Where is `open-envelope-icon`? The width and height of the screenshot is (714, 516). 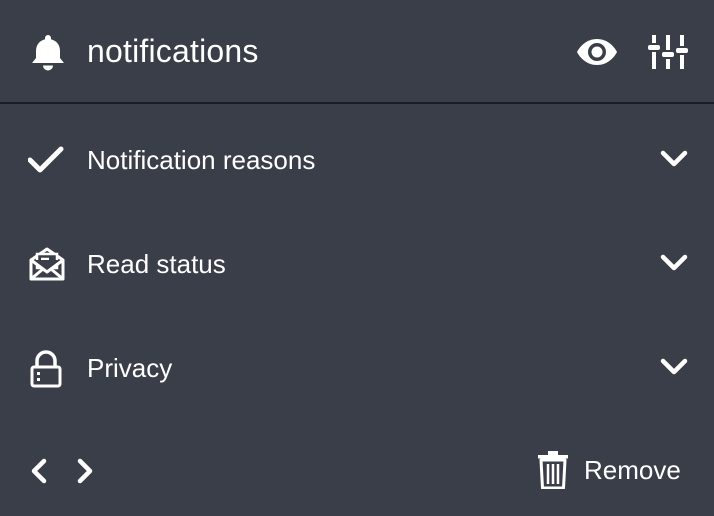
open-envelope-icon is located at coordinates (46, 264).